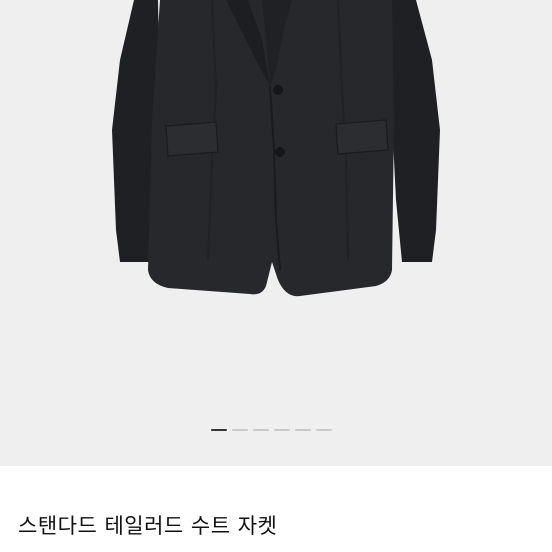 This screenshot has width=552, height=552. Describe the element at coordinates (148, 526) in the screenshot. I see `product-title: 스탠다드 테일러드 수트 자켓` at that location.